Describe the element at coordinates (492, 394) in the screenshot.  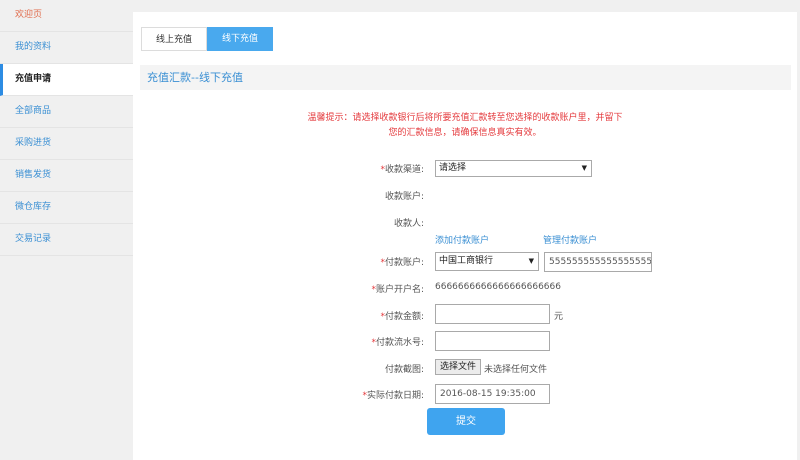
I see `pay-date-input: 2016-08-15 19:35:00` at that location.